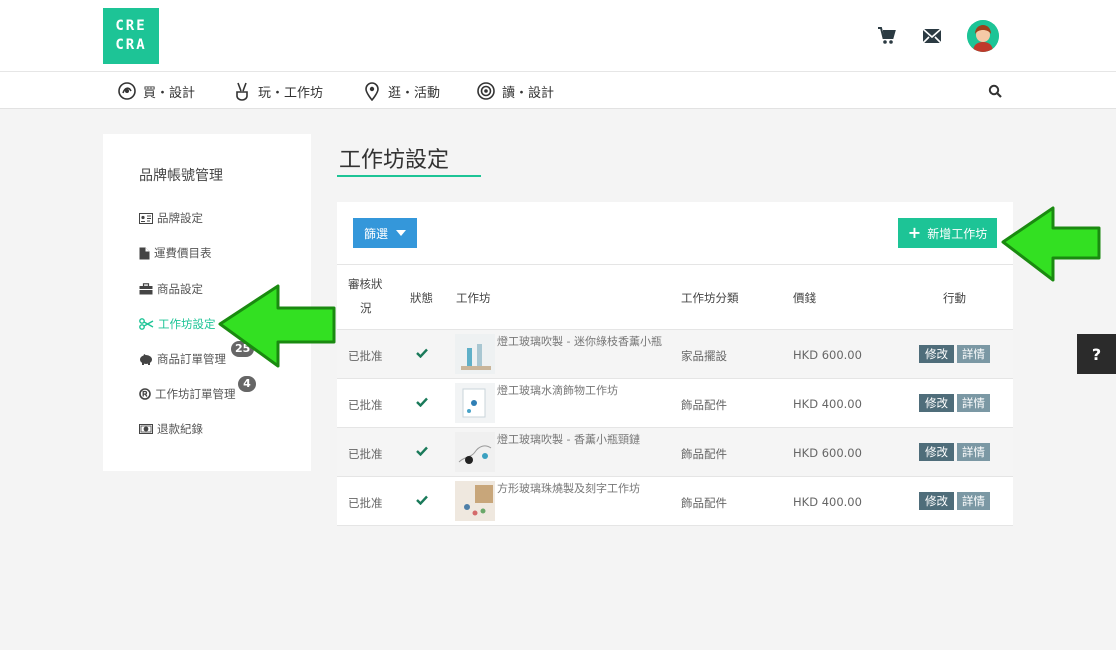  What do you see at coordinates (146, 289) in the screenshot?
I see `briefcase-icon` at bounding box center [146, 289].